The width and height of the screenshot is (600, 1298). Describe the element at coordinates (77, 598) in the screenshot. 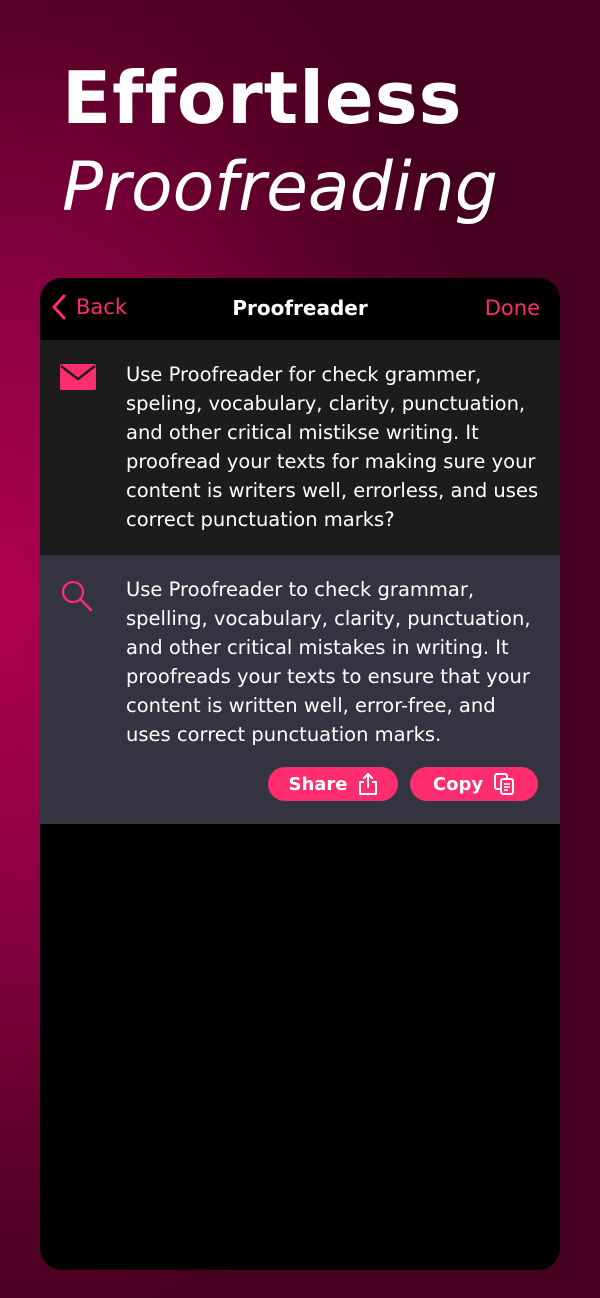

I see `search-icon` at that location.